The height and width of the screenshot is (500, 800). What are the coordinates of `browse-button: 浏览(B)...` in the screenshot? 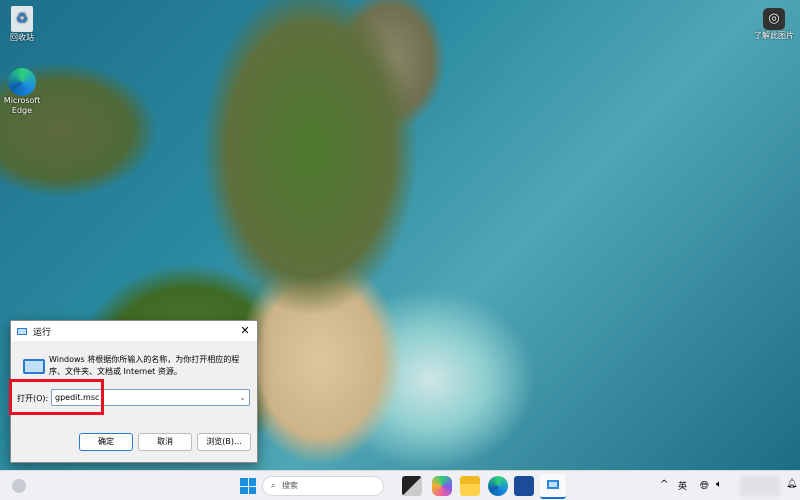 It's located at (224, 442).